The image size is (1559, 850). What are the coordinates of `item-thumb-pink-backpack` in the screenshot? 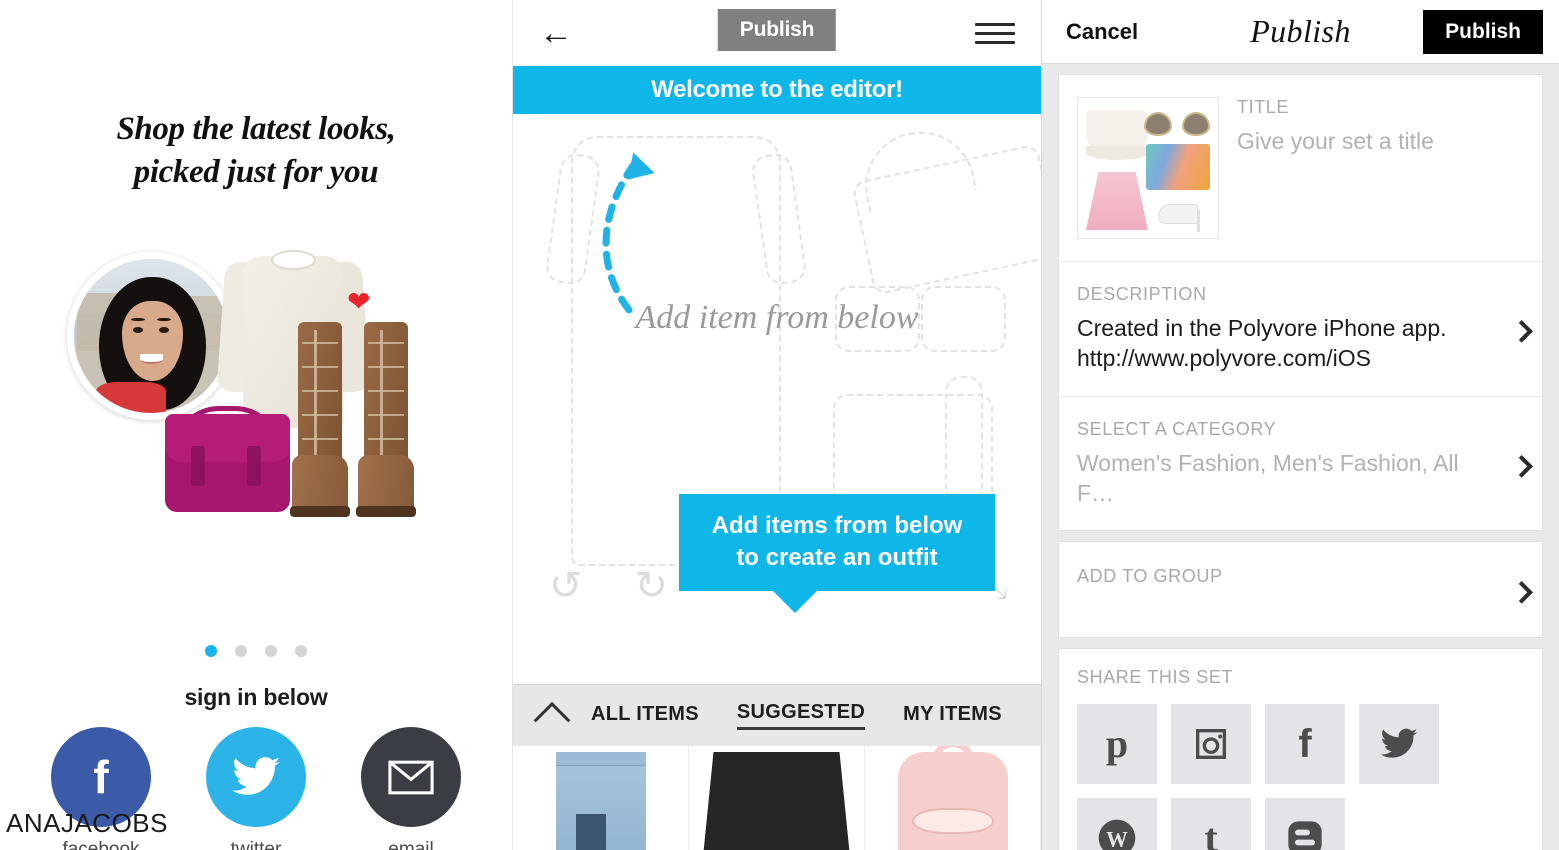 It's located at (953, 798).